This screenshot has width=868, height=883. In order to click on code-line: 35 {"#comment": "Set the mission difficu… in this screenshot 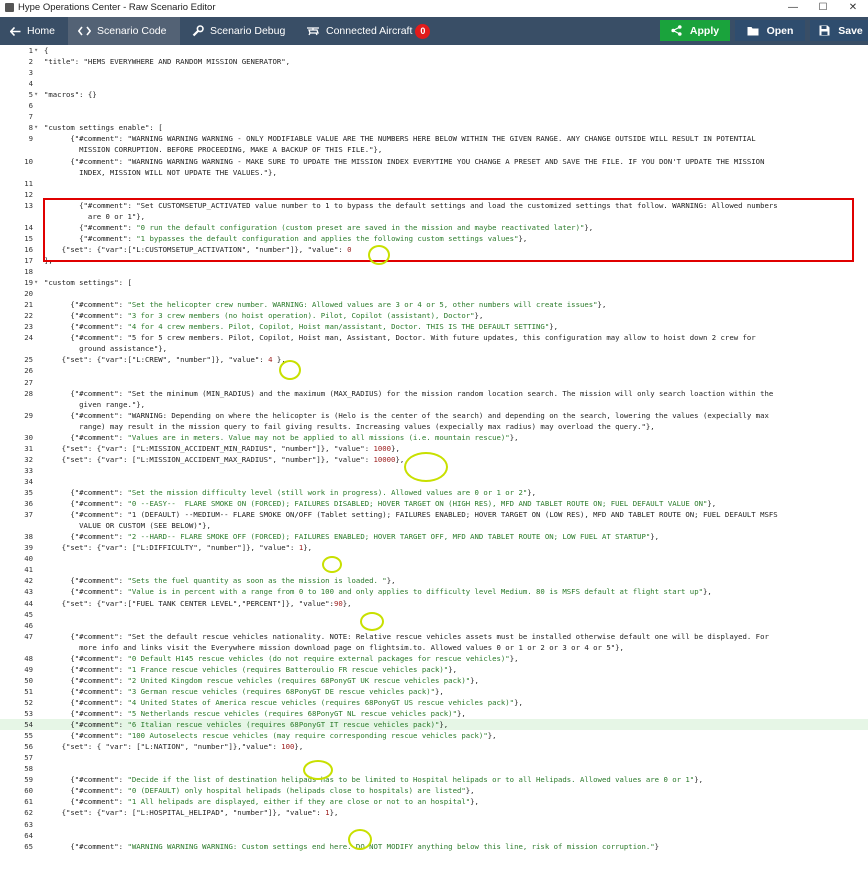, I will do `click(434, 492)`.